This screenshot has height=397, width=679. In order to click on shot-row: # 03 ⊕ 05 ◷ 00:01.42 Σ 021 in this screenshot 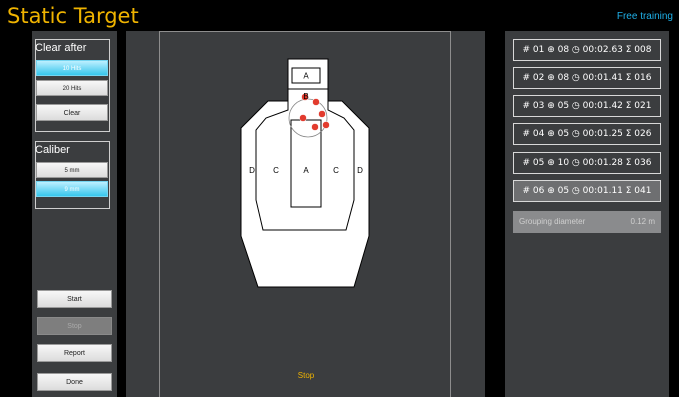, I will do `click(587, 106)`.